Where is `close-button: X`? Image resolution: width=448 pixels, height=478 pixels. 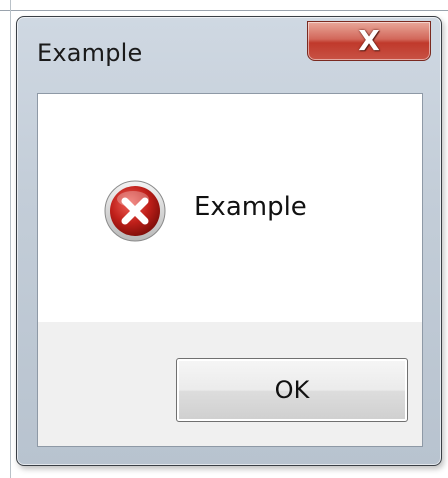
close-button: X is located at coordinates (369, 41).